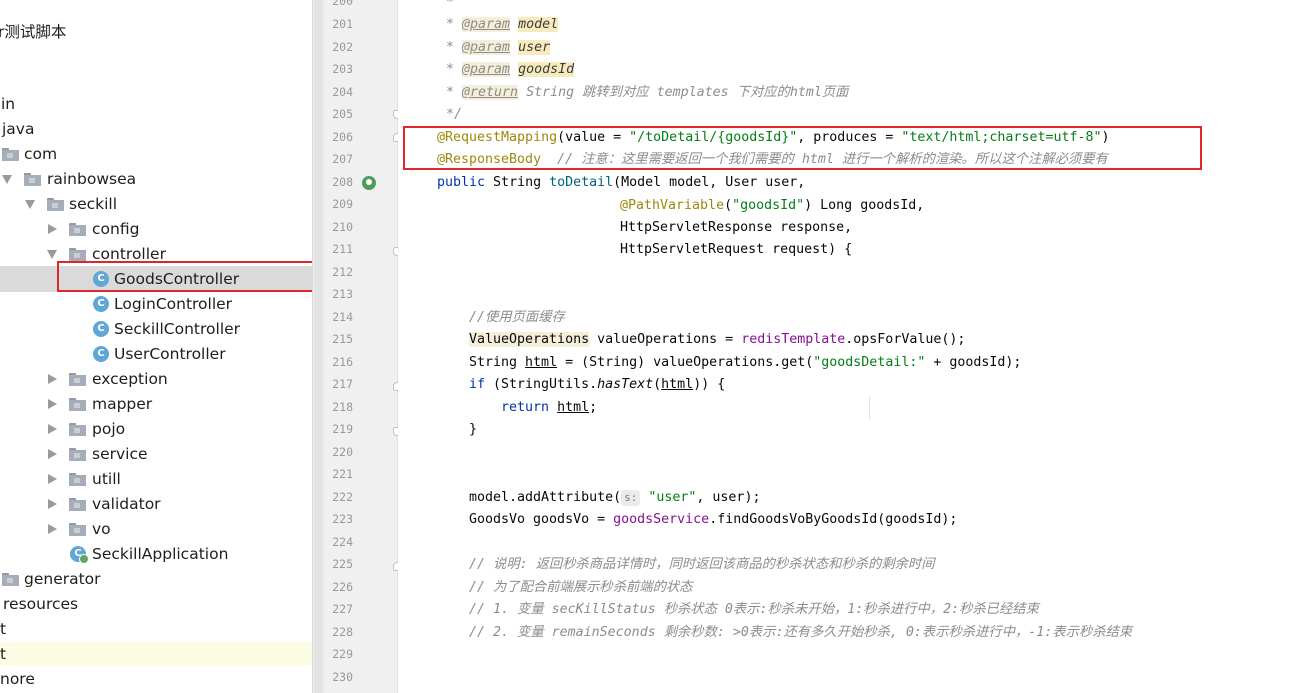 Image resolution: width=1303 pixels, height=693 pixels. What do you see at coordinates (177, 329) in the screenshot?
I see `tree-item-label: SeckillController` at bounding box center [177, 329].